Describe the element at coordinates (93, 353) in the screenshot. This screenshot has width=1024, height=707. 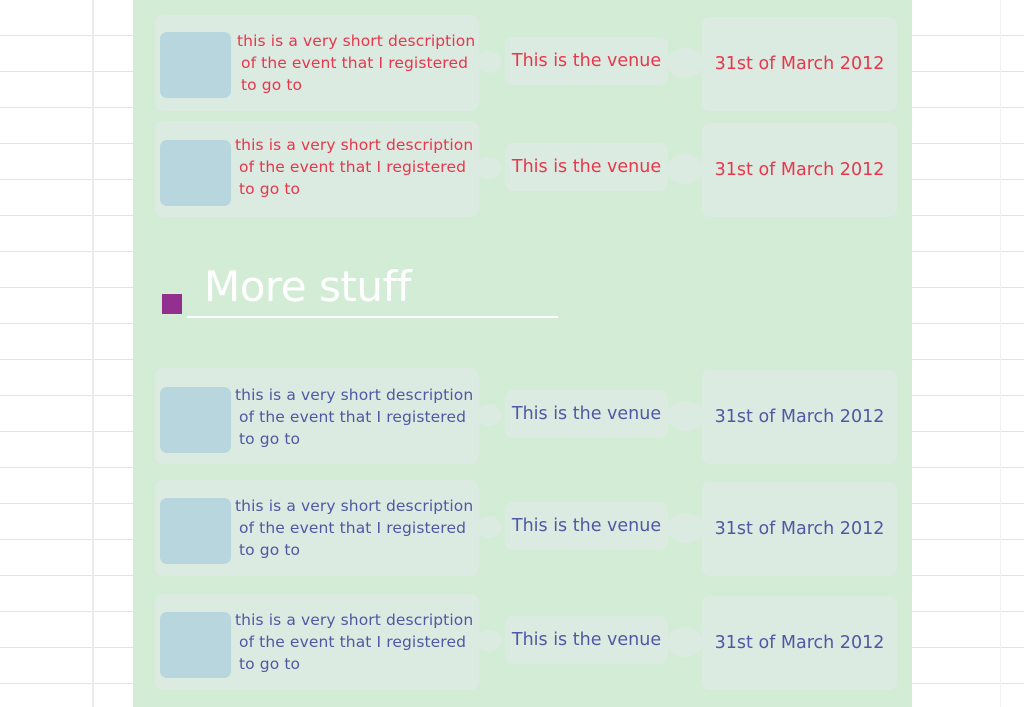
I see `page-margin-line` at that location.